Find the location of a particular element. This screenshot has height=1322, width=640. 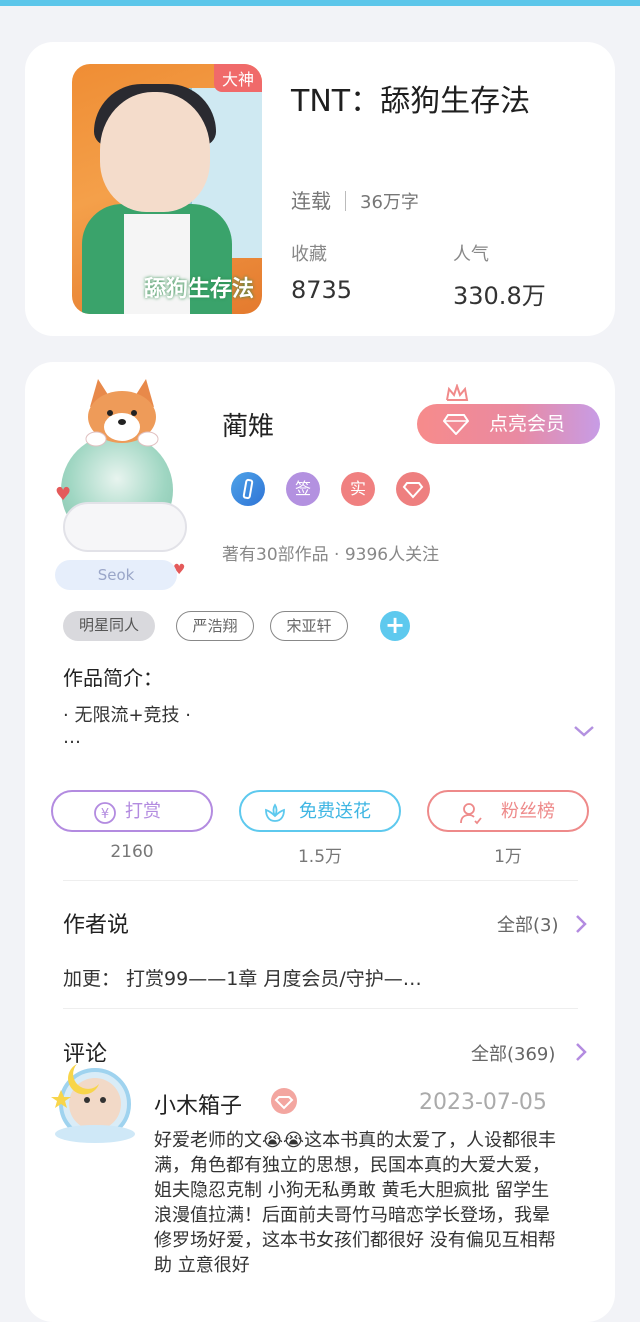

book-status: 连载 is located at coordinates (311, 201).